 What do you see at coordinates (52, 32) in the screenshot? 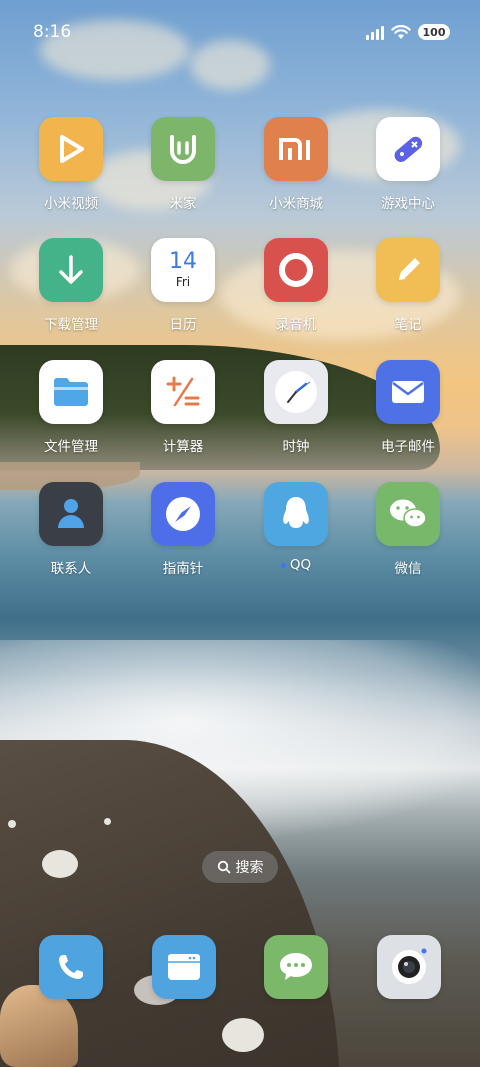
I see `status-time: 8:16` at bounding box center [52, 32].